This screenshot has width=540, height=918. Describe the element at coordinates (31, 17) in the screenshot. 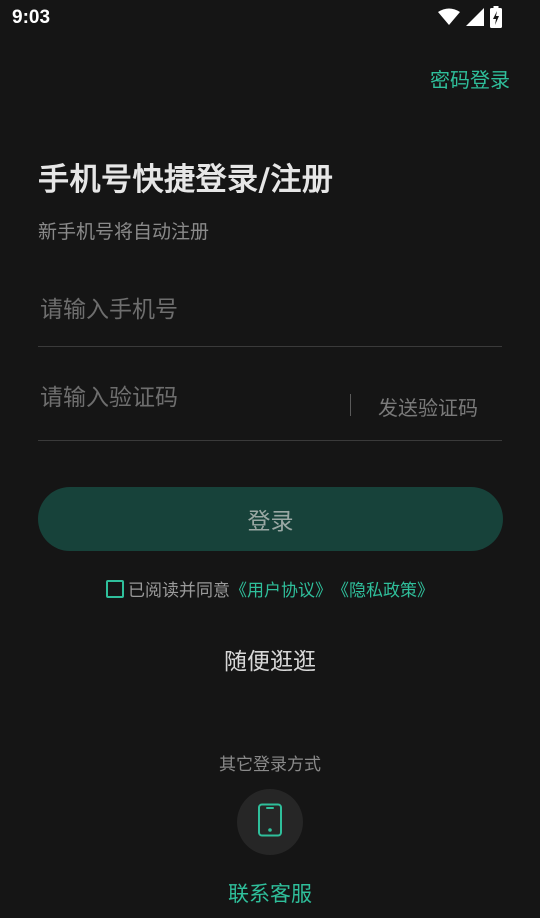

I see `status-time: 9:03` at that location.